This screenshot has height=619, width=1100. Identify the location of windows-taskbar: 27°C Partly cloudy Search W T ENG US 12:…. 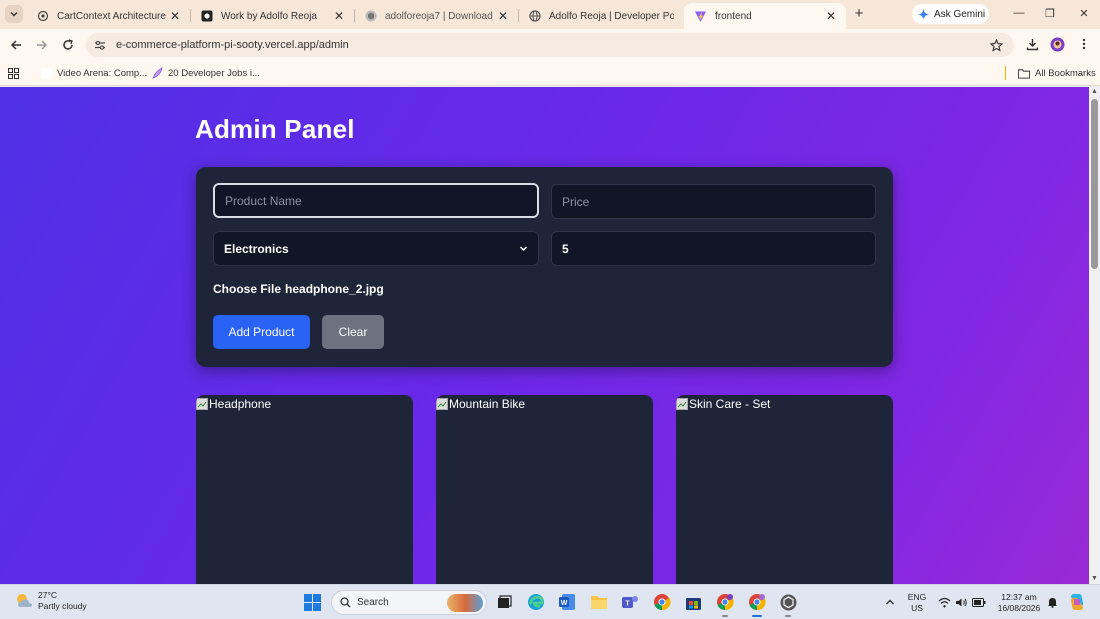
(550, 601).